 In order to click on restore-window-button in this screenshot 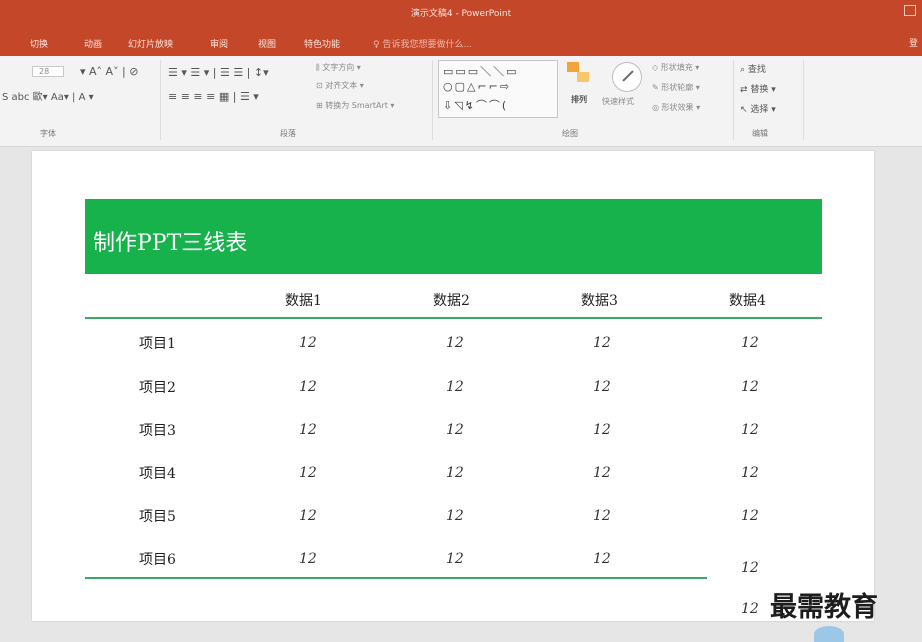, I will do `click(910, 10)`.